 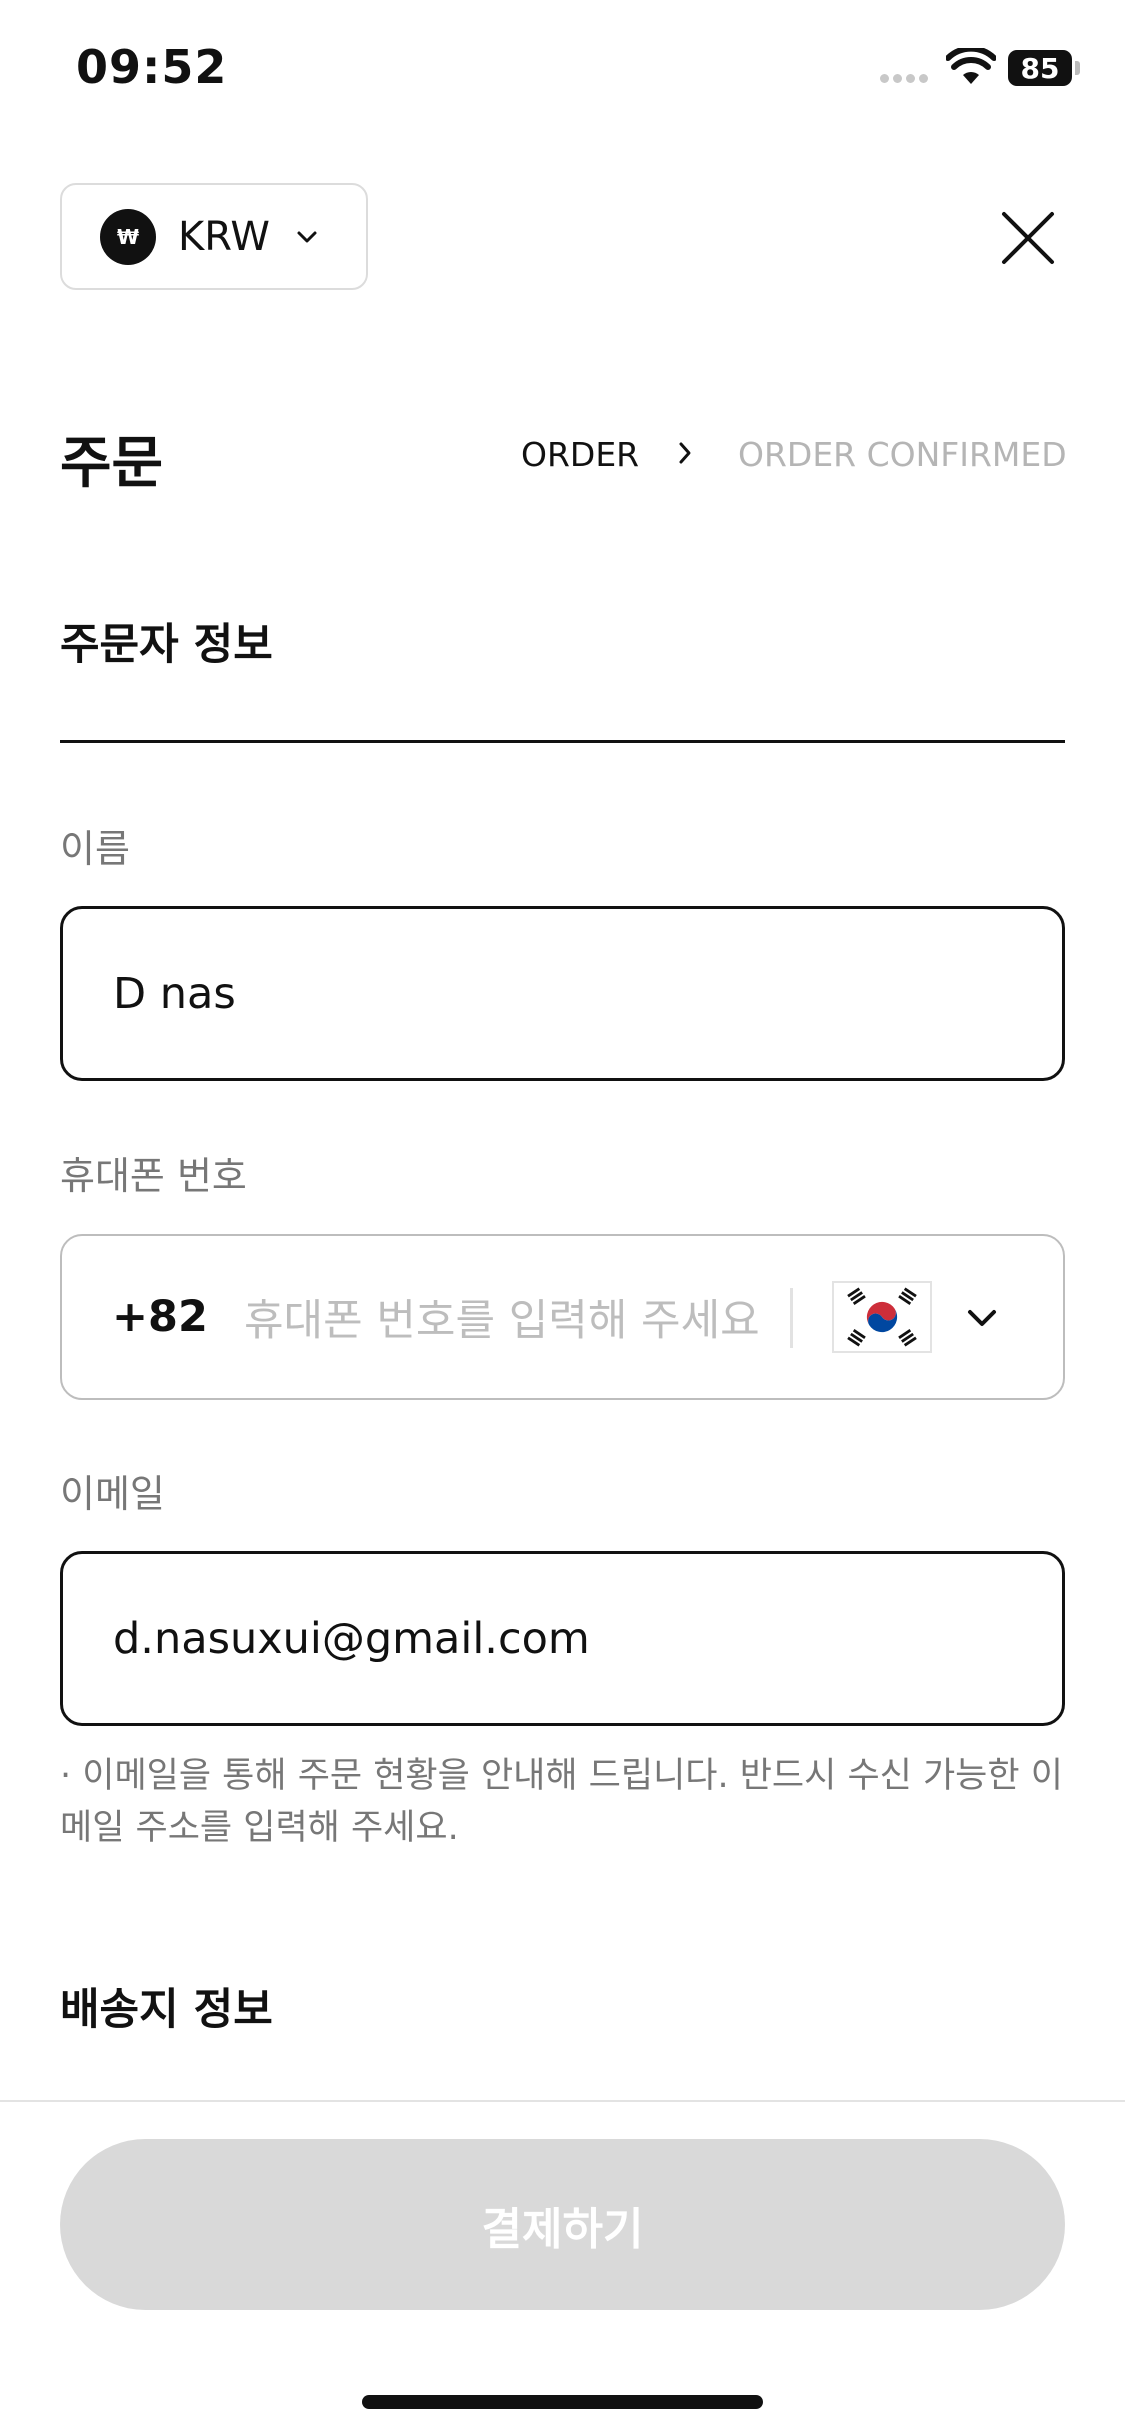 What do you see at coordinates (685, 453) in the screenshot?
I see `chevron-right-icon` at bounding box center [685, 453].